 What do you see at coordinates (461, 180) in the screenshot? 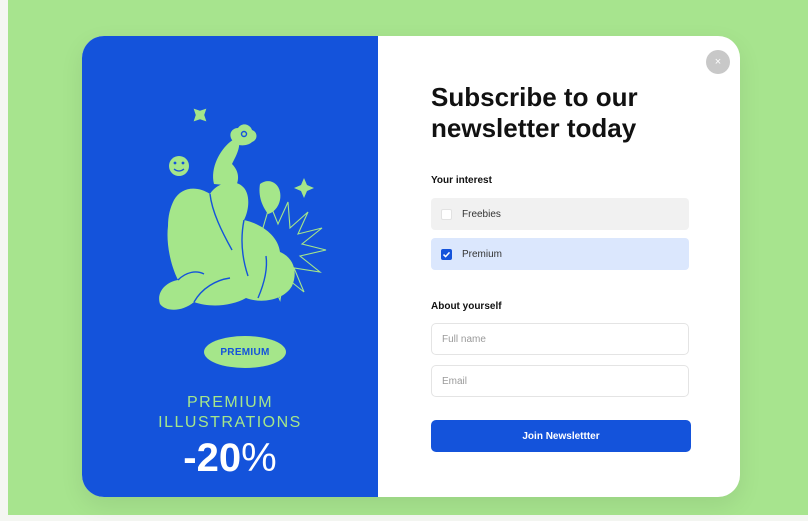
I see `interest-label: Your interest` at bounding box center [461, 180].